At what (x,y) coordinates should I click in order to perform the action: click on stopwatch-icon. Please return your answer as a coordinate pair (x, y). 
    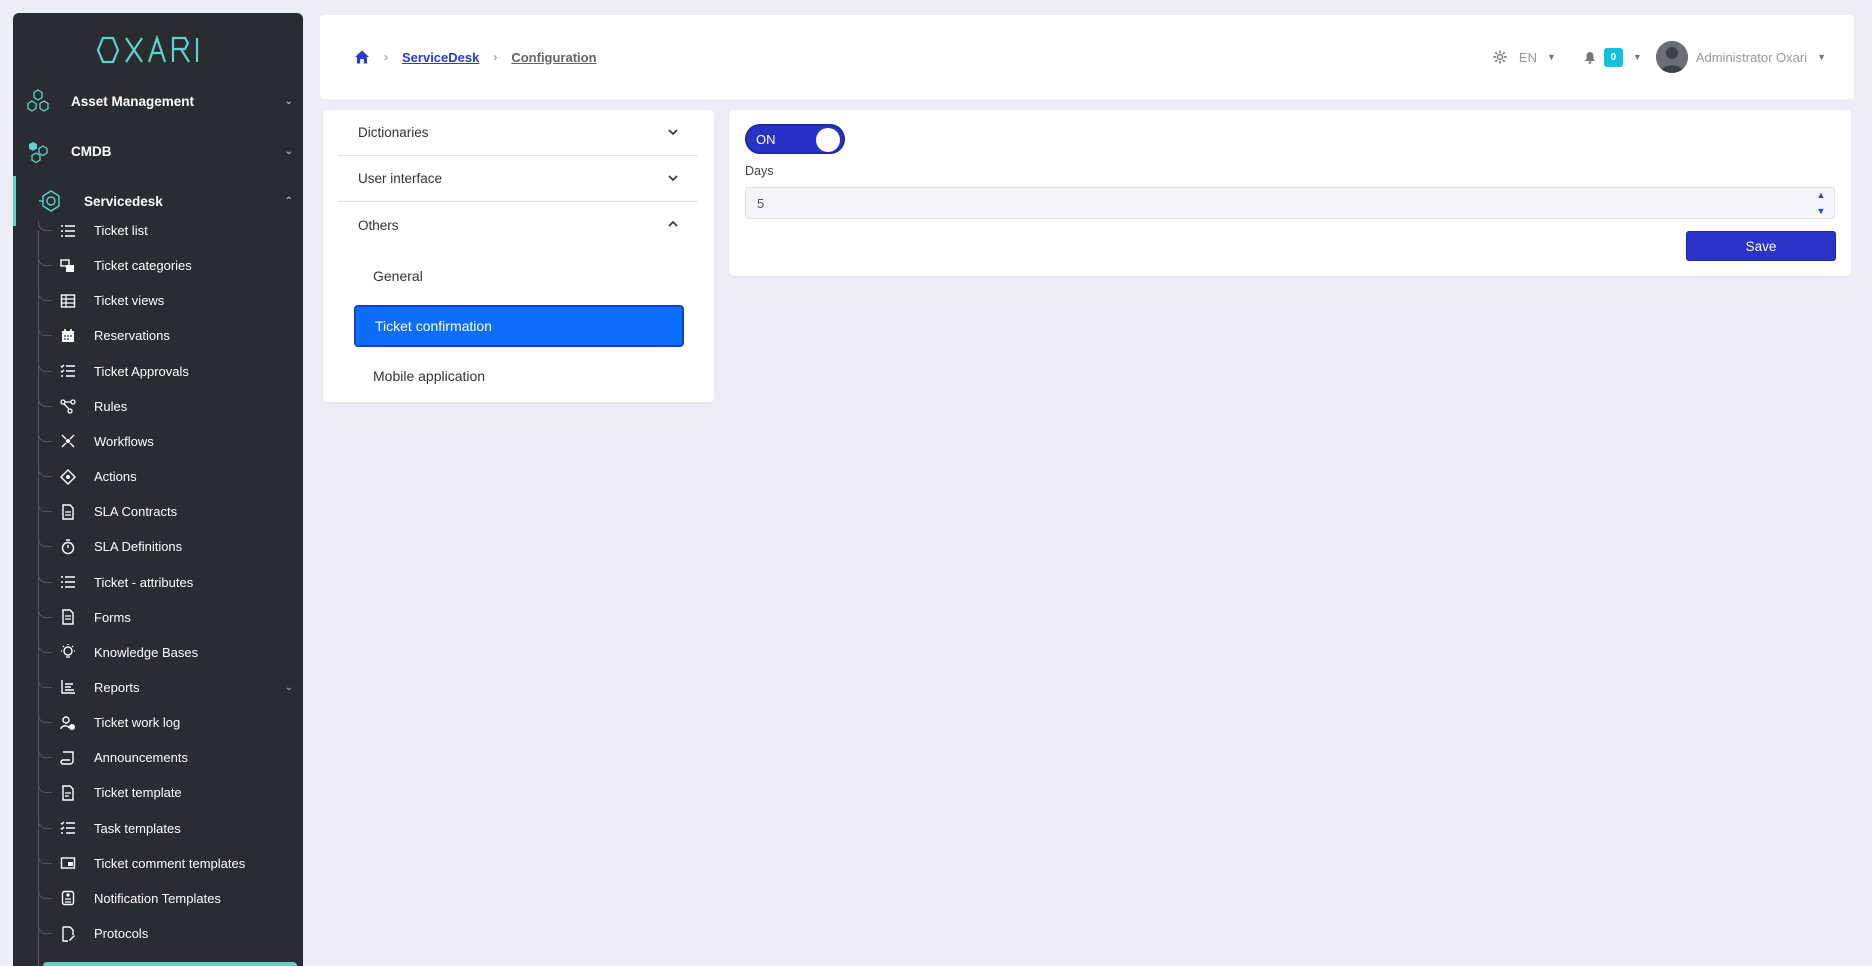
    Looking at the image, I should click on (68, 547).